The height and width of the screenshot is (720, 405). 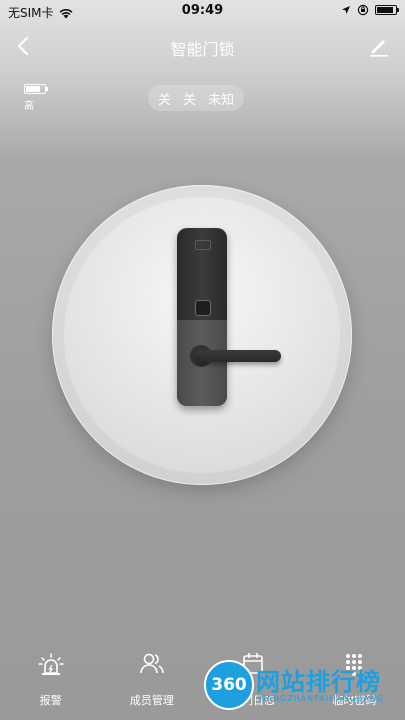 What do you see at coordinates (253, 664) in the screenshot?
I see `calendar-icon` at bounding box center [253, 664].